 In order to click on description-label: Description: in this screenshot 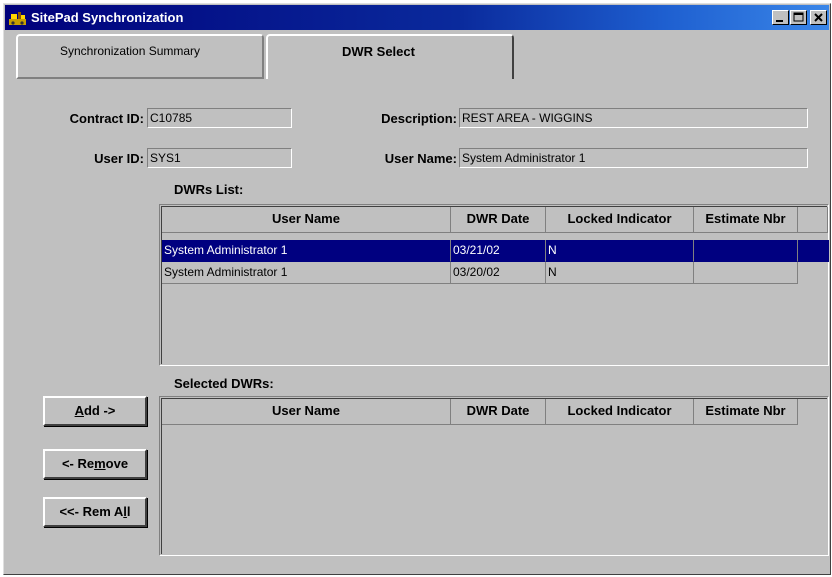, I will do `click(419, 118)`.